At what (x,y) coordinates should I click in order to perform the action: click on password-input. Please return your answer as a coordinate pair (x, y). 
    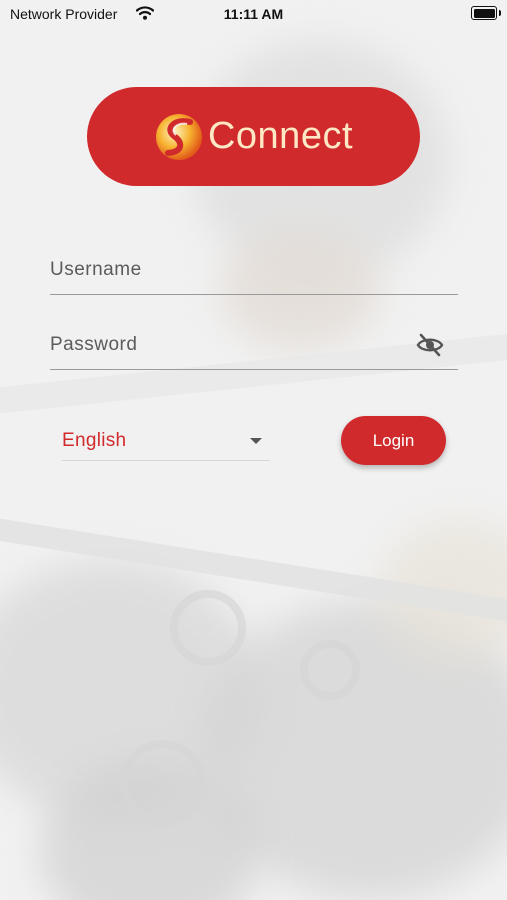
    Looking at the image, I should click on (230, 345).